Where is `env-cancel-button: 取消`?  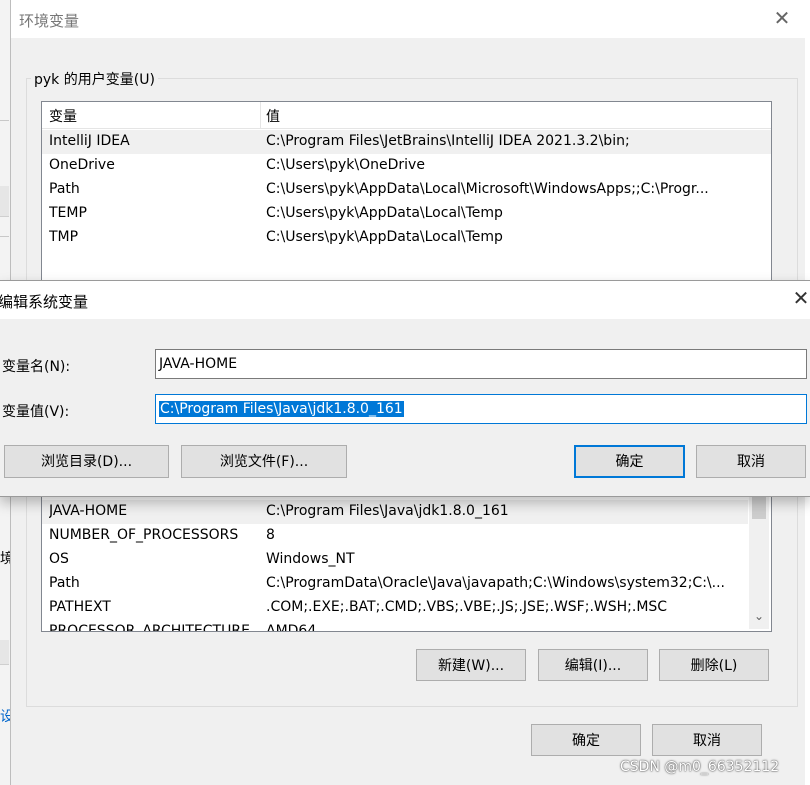 env-cancel-button: 取消 is located at coordinates (707, 740).